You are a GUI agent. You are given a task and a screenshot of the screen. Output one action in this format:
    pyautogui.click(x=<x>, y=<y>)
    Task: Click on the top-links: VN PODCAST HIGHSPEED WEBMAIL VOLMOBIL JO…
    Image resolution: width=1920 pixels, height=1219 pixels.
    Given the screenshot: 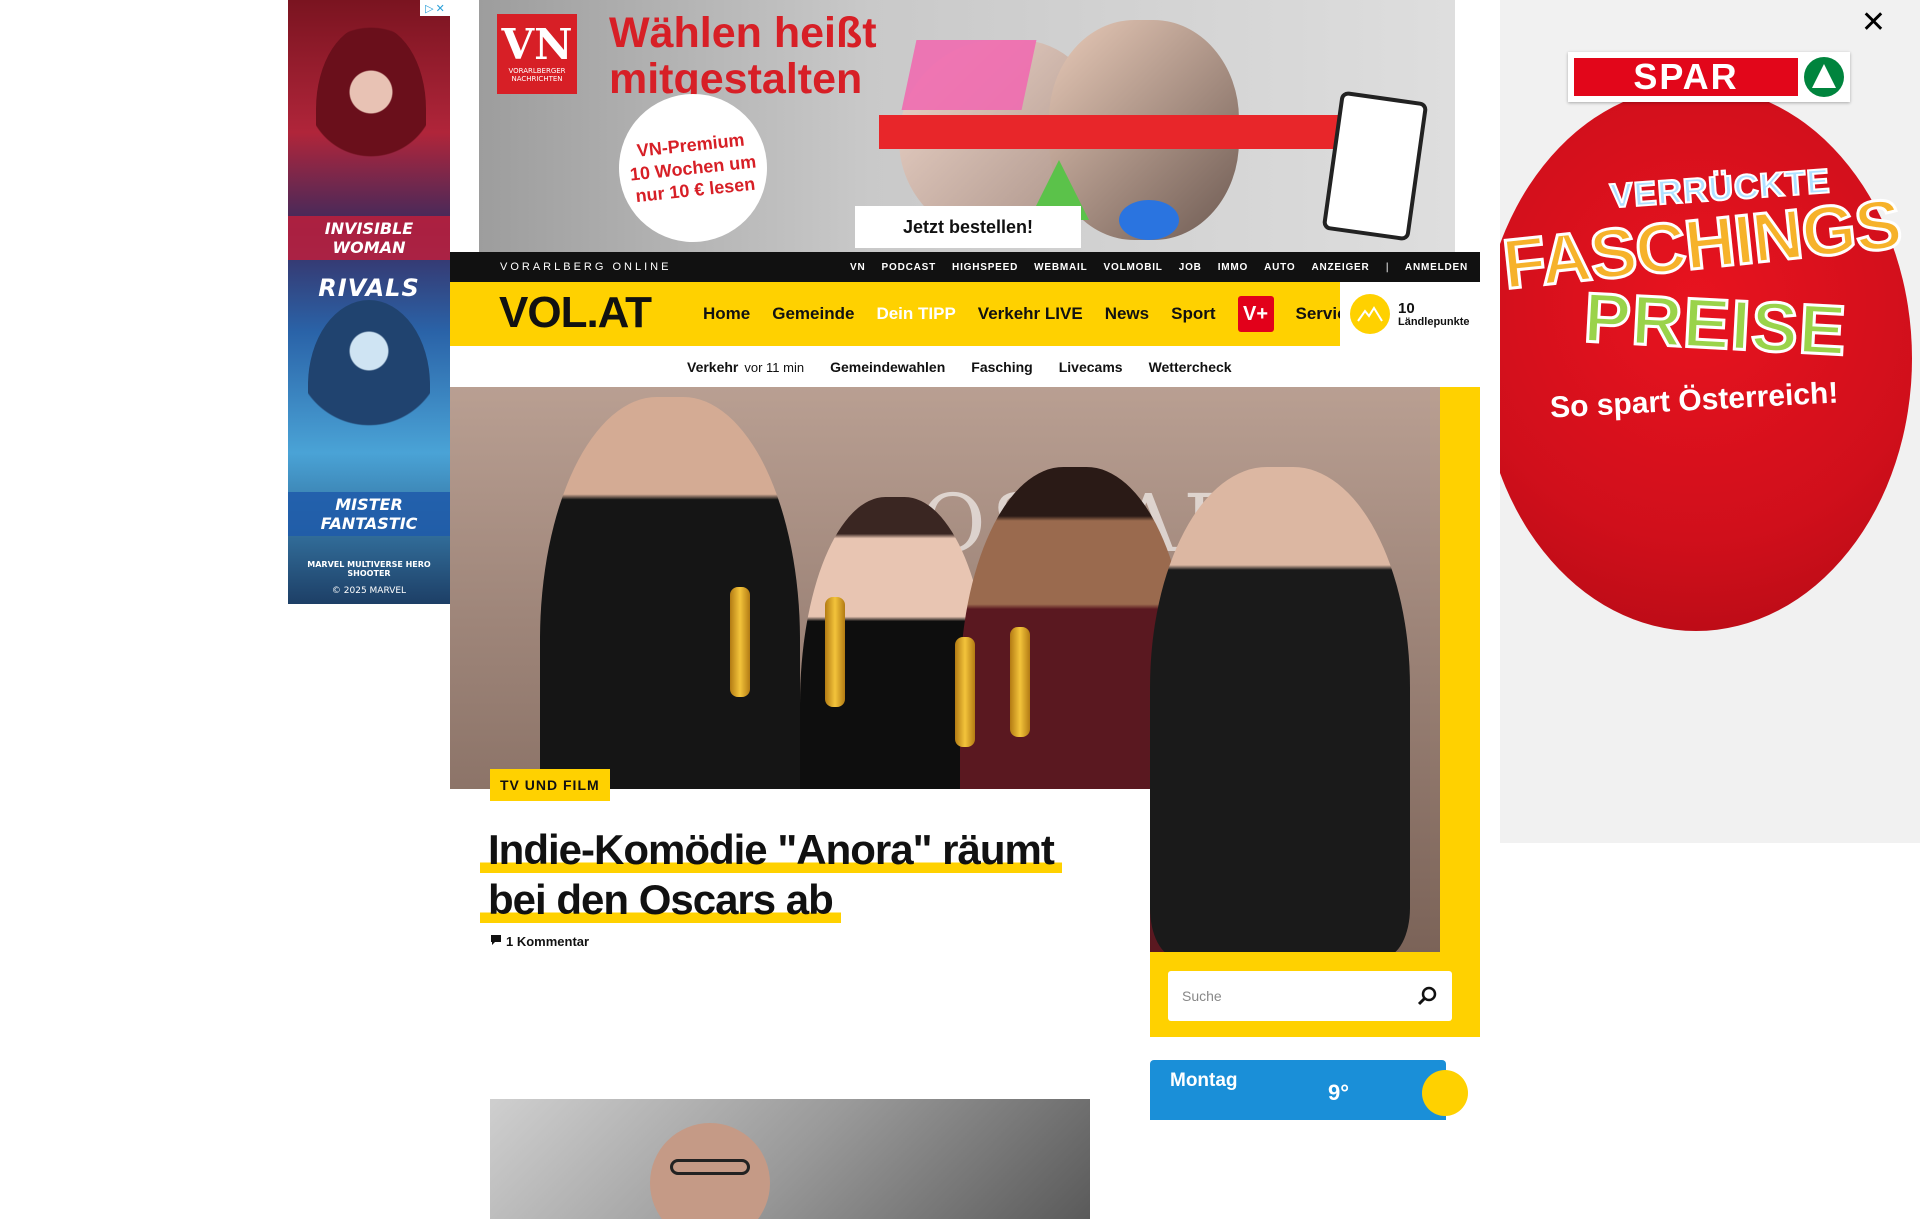 What is the action you would take?
    pyautogui.click(x=1159, y=267)
    